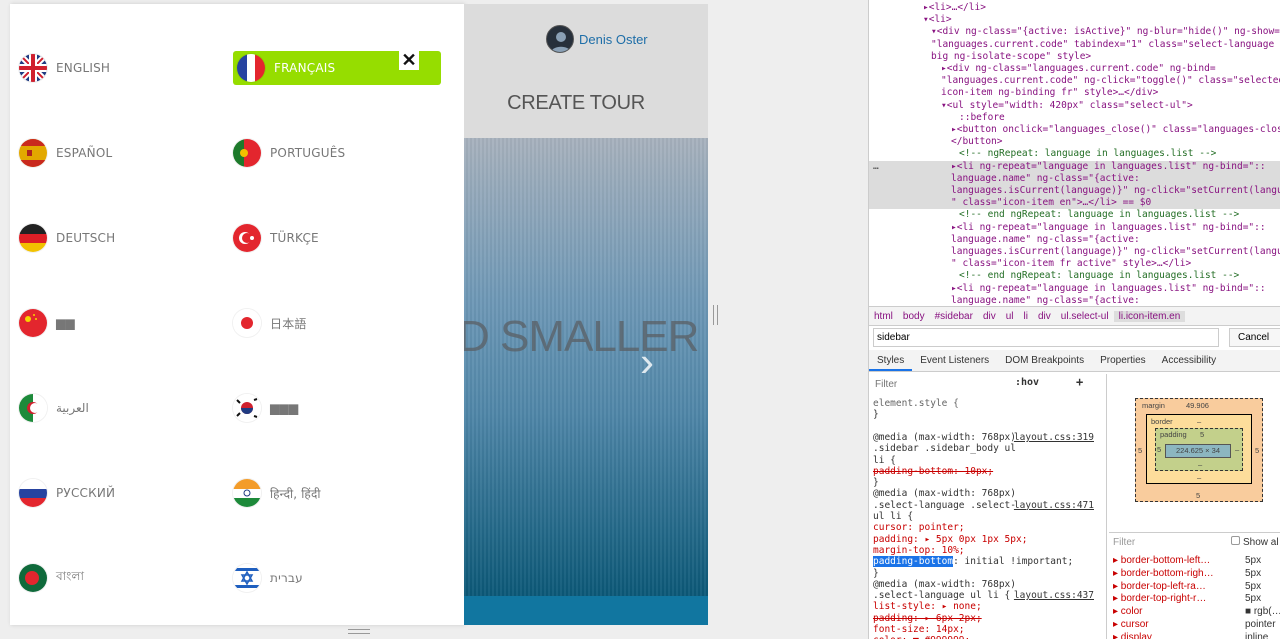 This screenshot has width=1280, height=639. I want to click on language-item: ▆▆▆, so click(265, 408).